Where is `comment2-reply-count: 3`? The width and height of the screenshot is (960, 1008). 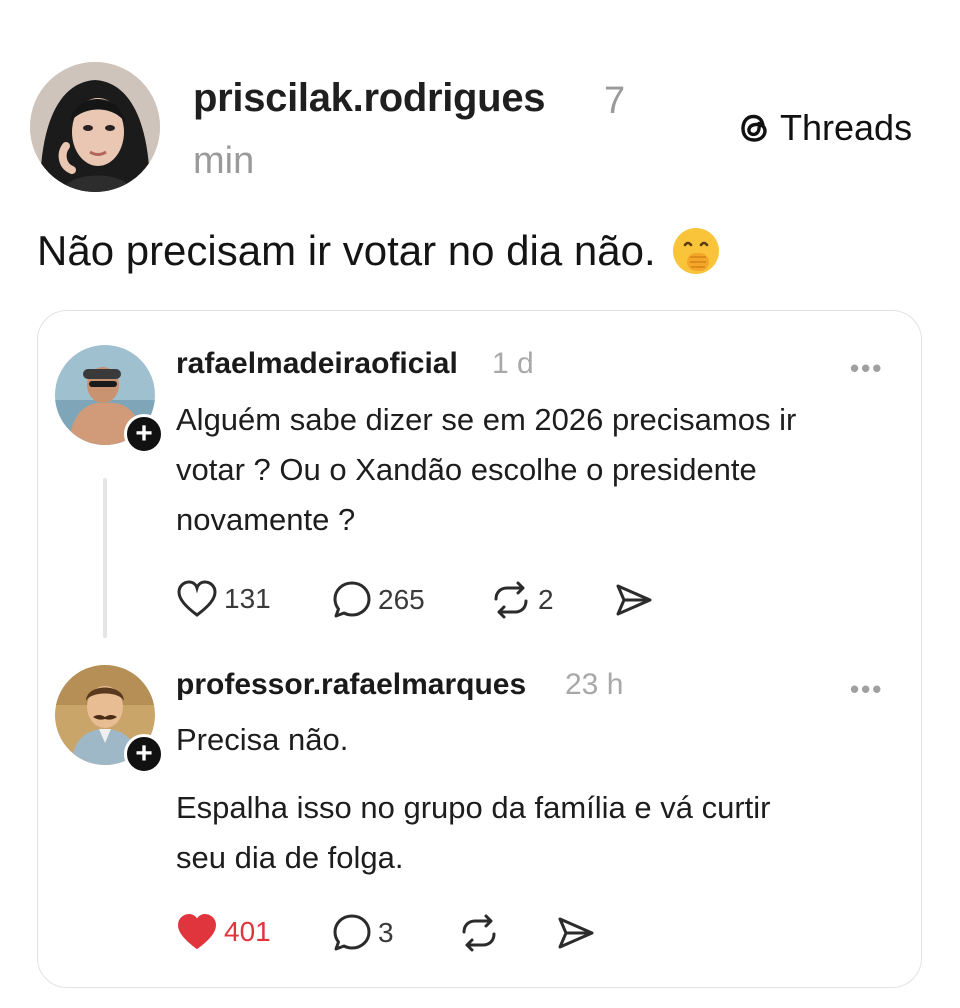 comment2-reply-count: 3 is located at coordinates (386, 932).